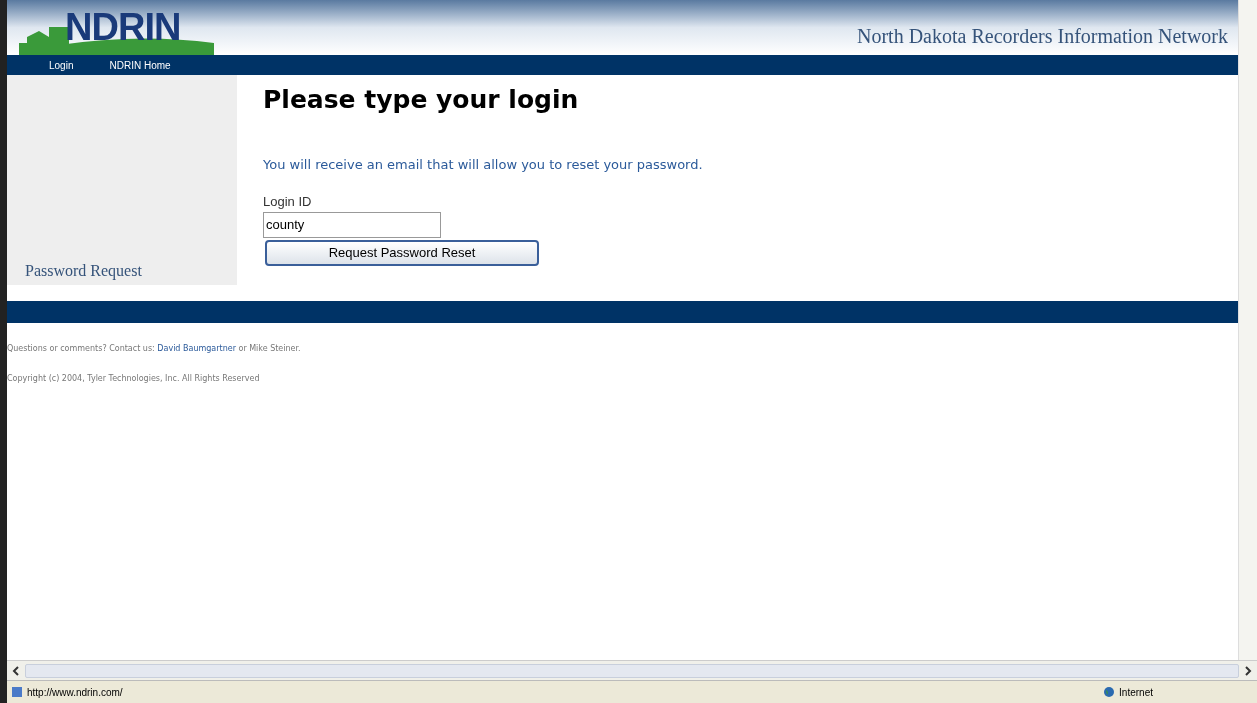 This screenshot has width=1257, height=703. Describe the element at coordinates (17, 692) in the screenshot. I see `page-icon` at that location.